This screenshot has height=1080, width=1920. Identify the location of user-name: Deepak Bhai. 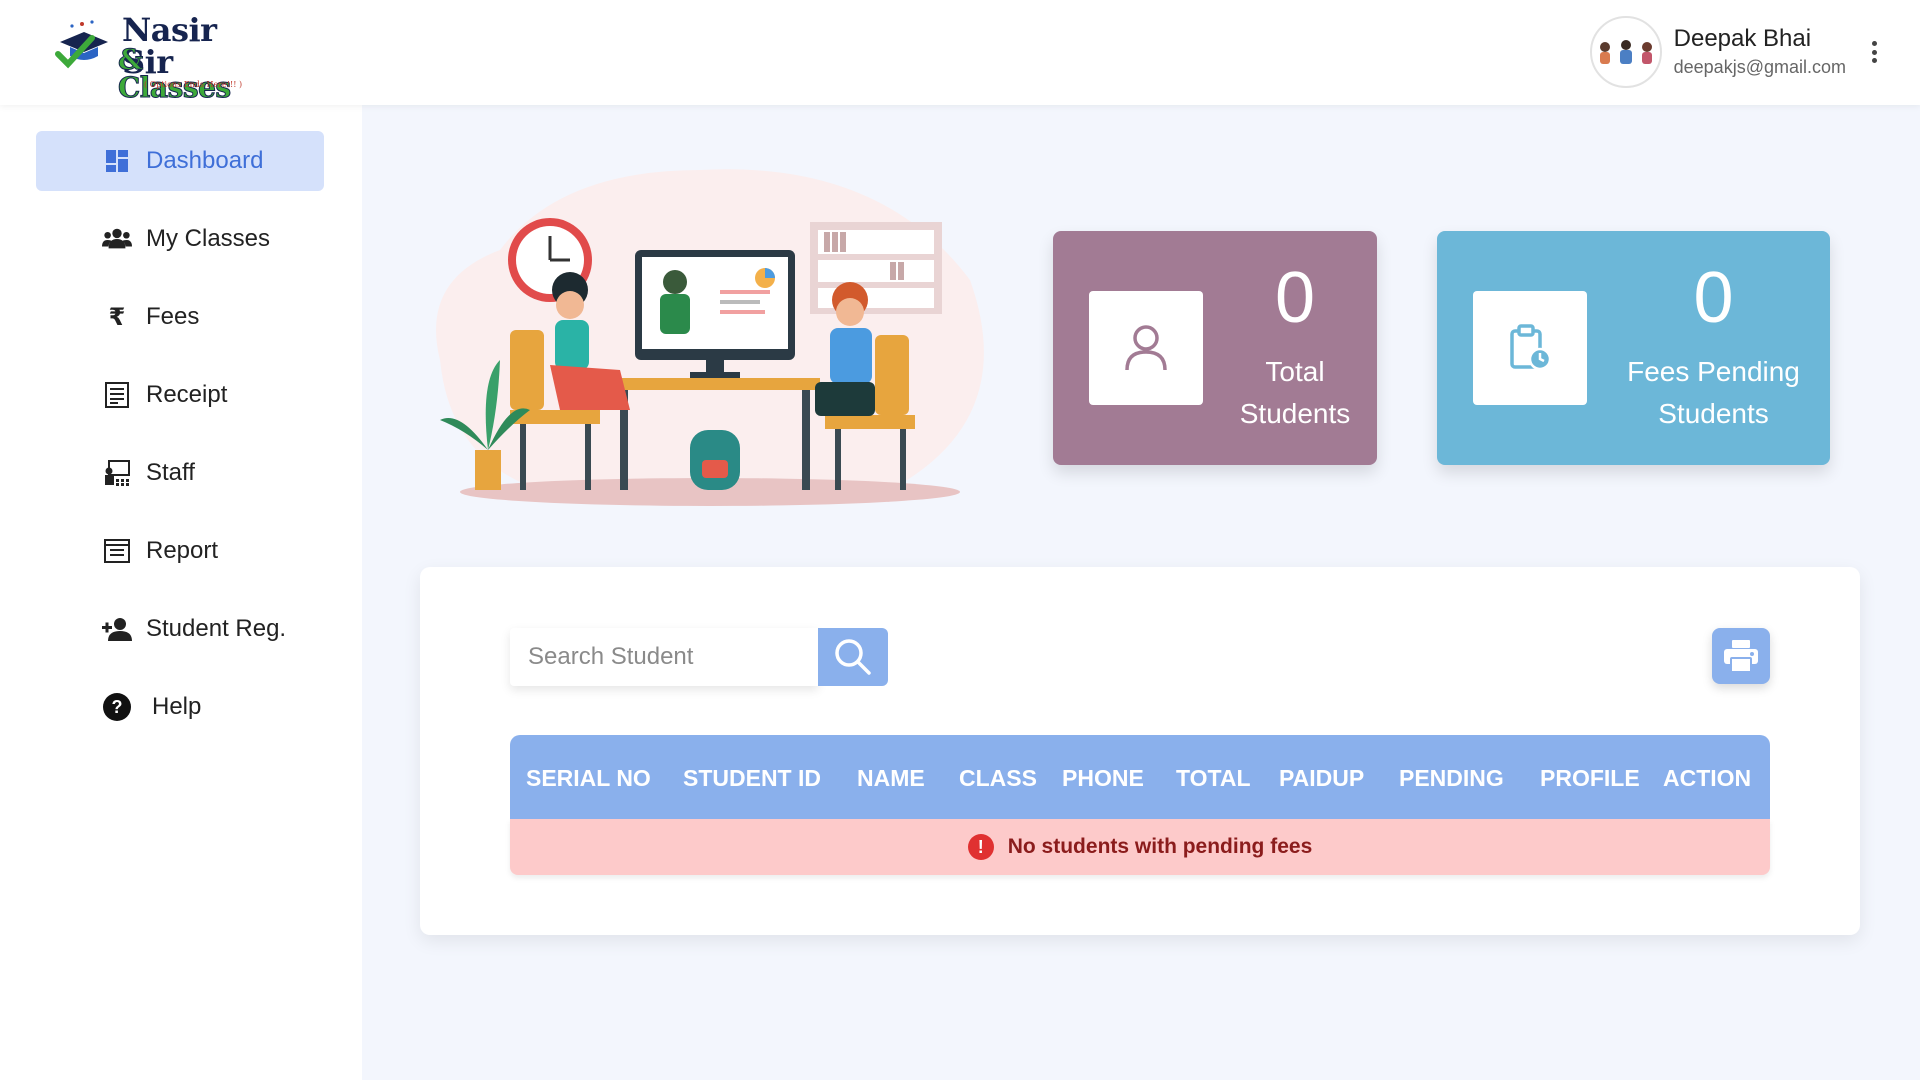
(1742, 38).